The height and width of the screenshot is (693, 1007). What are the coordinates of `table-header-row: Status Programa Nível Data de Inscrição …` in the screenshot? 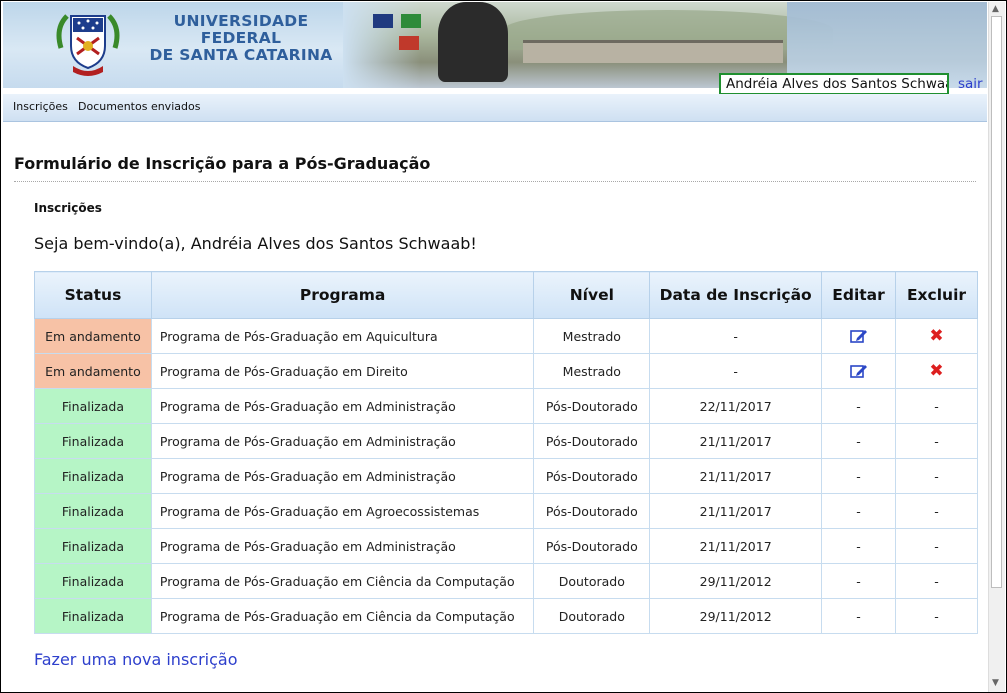 It's located at (506, 295).